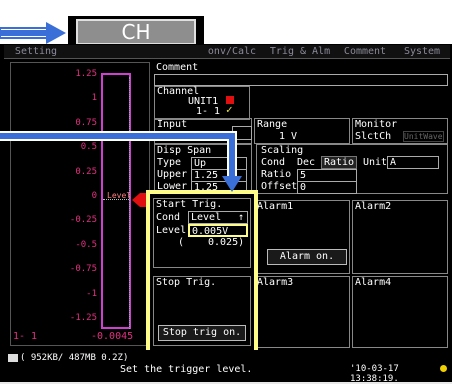 Image resolution: width=452 pixels, height=384 pixels. Describe the element at coordinates (116, 201) in the screenshot. I see `waveform-range-box` at that location.